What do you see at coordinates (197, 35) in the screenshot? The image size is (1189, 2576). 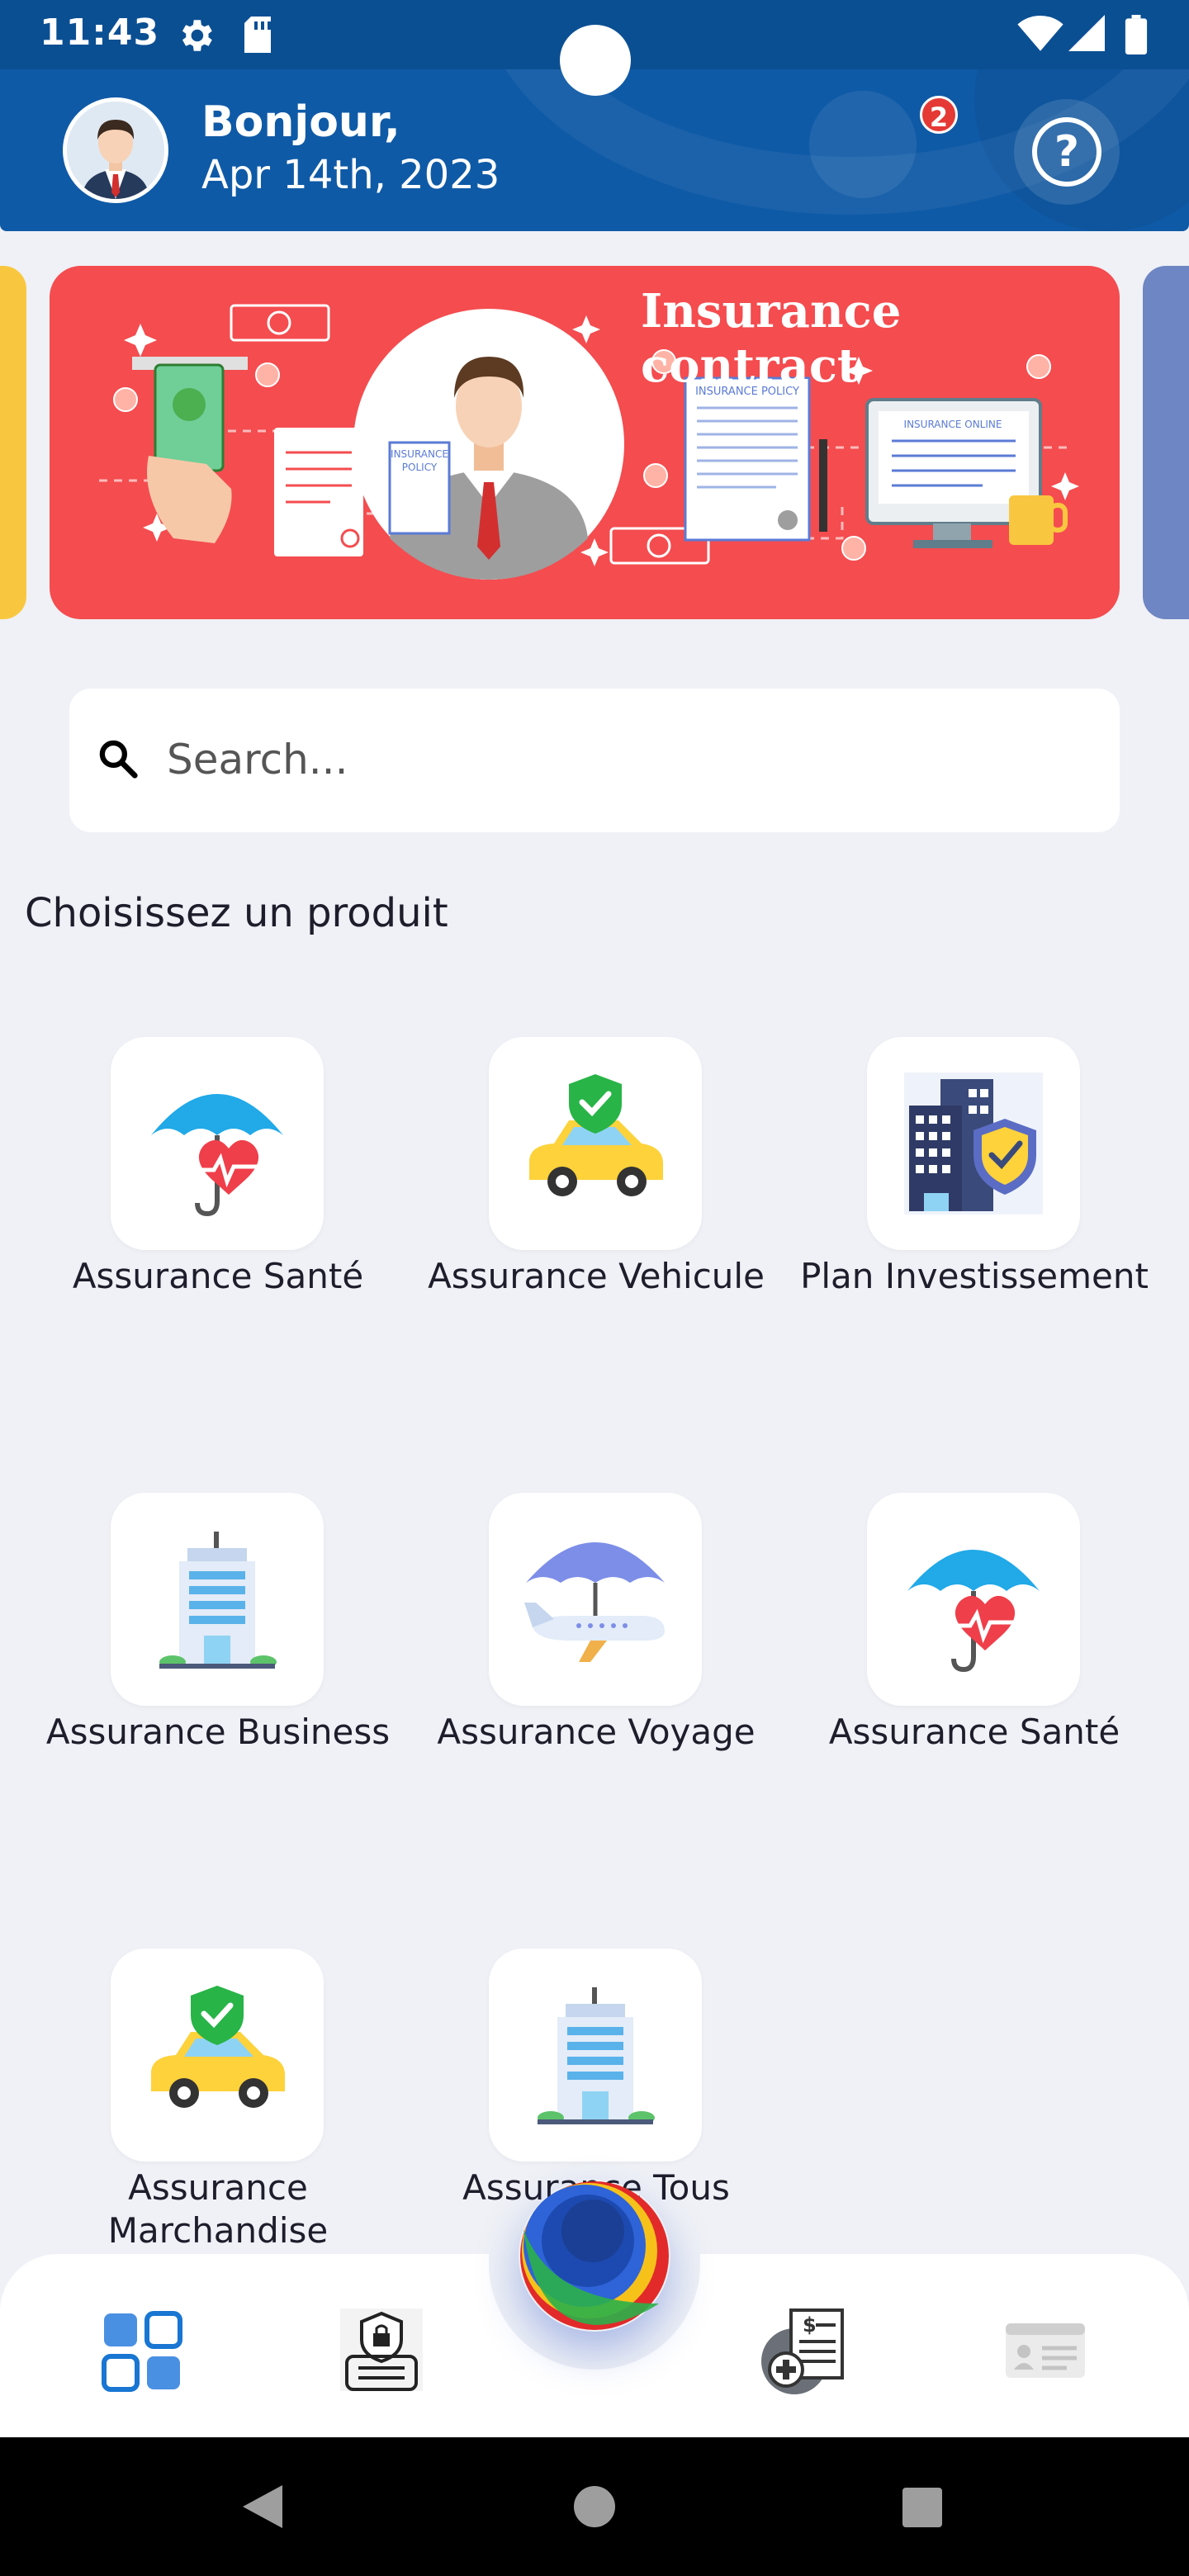 I see `settings-icon` at bounding box center [197, 35].